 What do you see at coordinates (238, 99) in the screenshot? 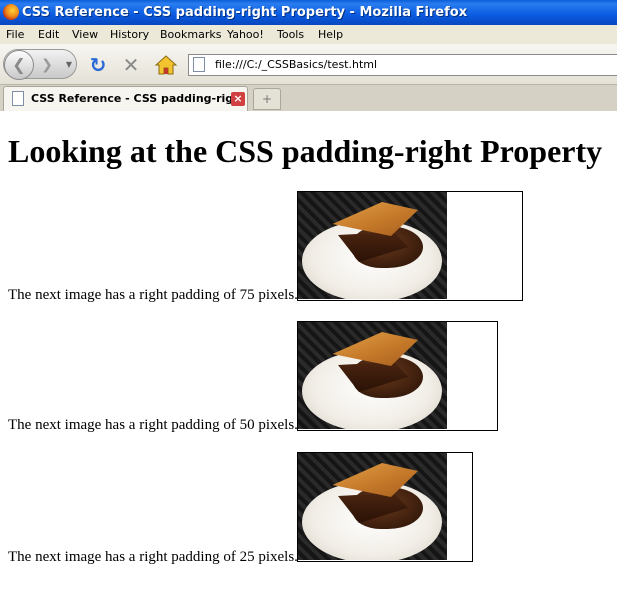
I see `close-tab-icon: ×` at bounding box center [238, 99].